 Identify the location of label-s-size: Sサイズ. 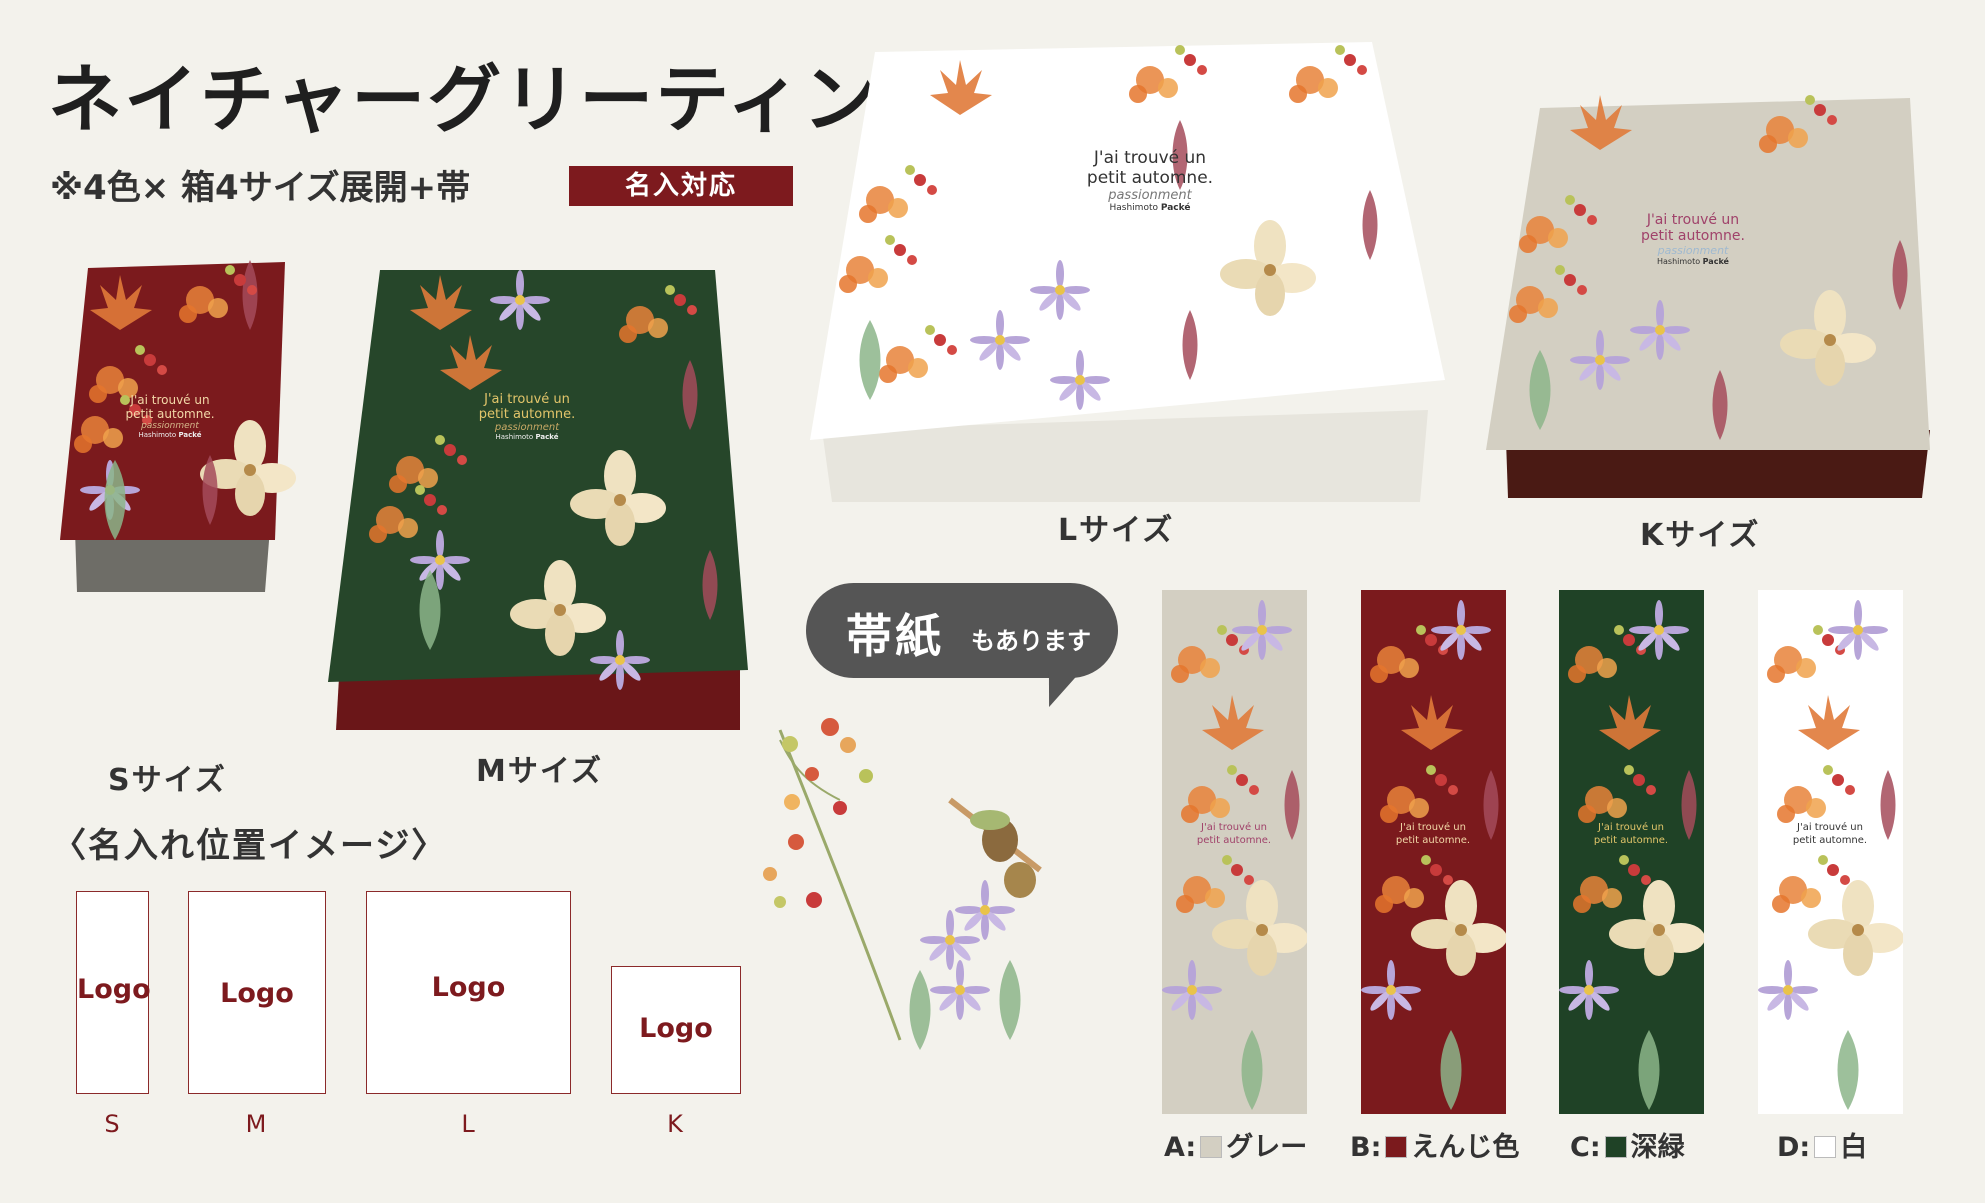
(167, 780).